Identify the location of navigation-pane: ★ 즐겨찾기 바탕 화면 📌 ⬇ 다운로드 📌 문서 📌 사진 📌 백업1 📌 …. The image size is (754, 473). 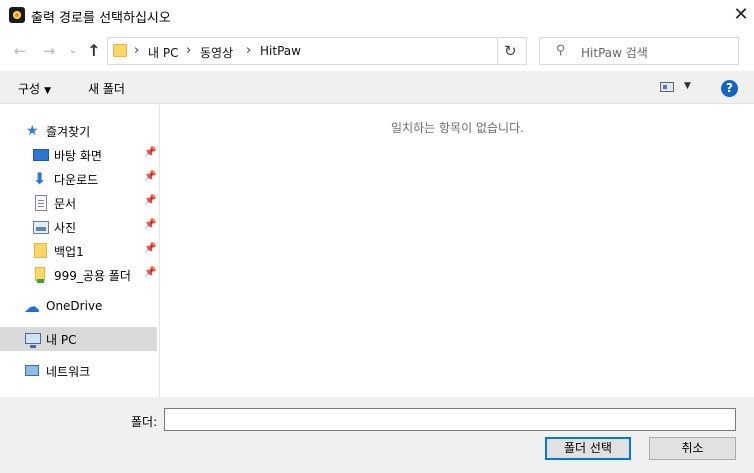
(80, 251).